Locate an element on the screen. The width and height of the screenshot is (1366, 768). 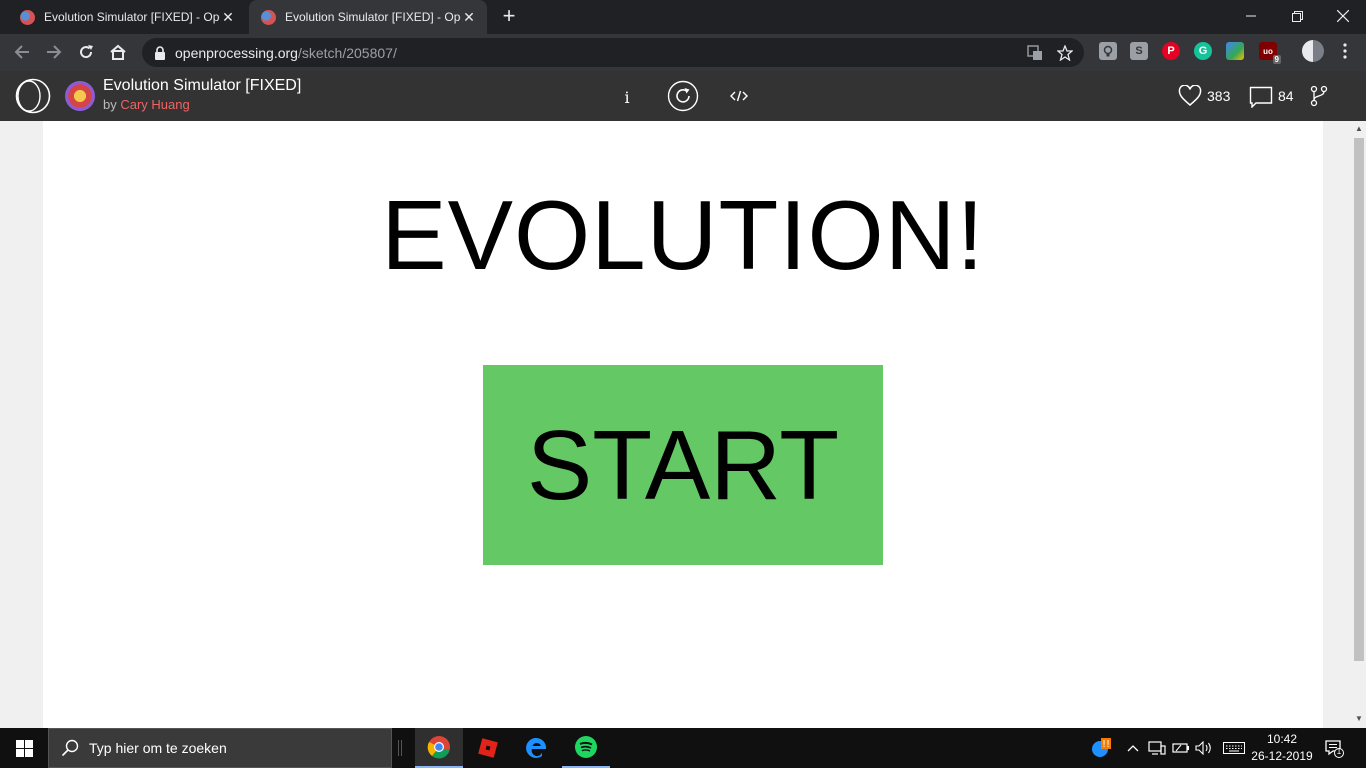
grammarly-extension-icon: G is located at coordinates (1203, 51).